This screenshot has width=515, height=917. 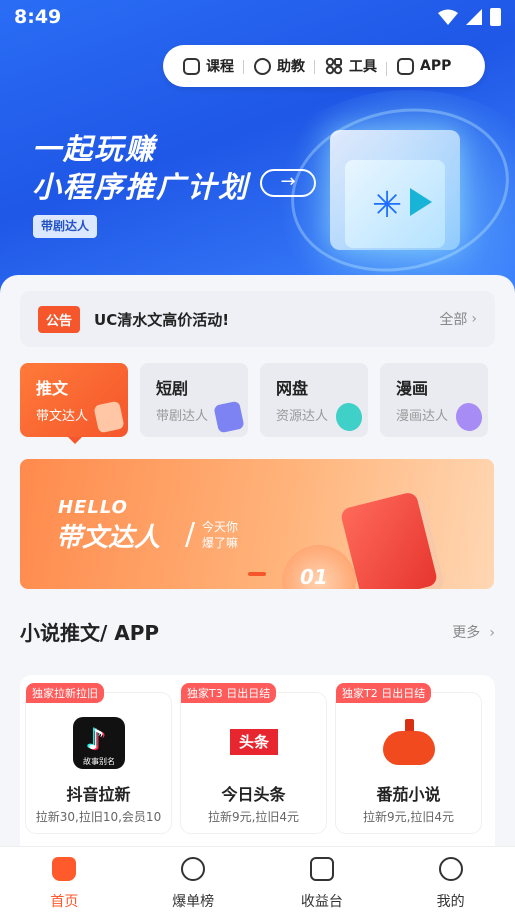 What do you see at coordinates (65, 693) in the screenshot?
I see `app-tag: 独家拉新拉旧` at bounding box center [65, 693].